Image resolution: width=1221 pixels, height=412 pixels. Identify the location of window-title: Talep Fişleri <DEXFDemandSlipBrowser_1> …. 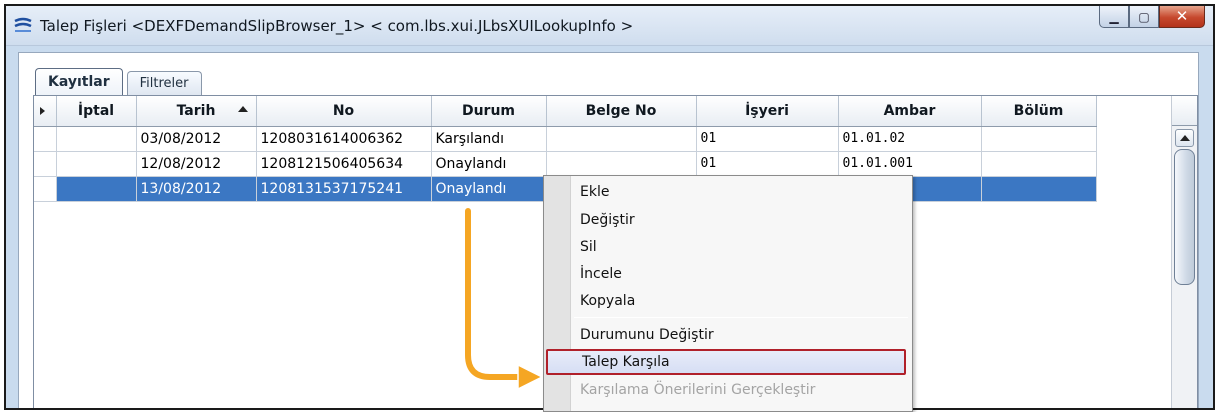
(337, 26).